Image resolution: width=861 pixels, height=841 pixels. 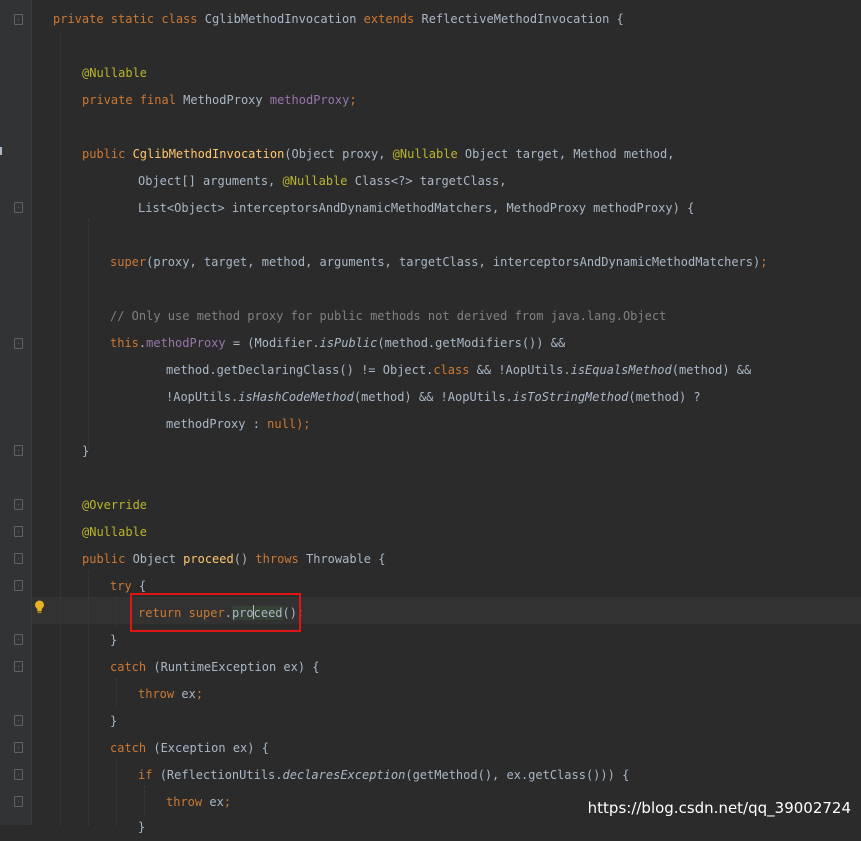 I want to click on code-token: this, so click(x=124, y=343).